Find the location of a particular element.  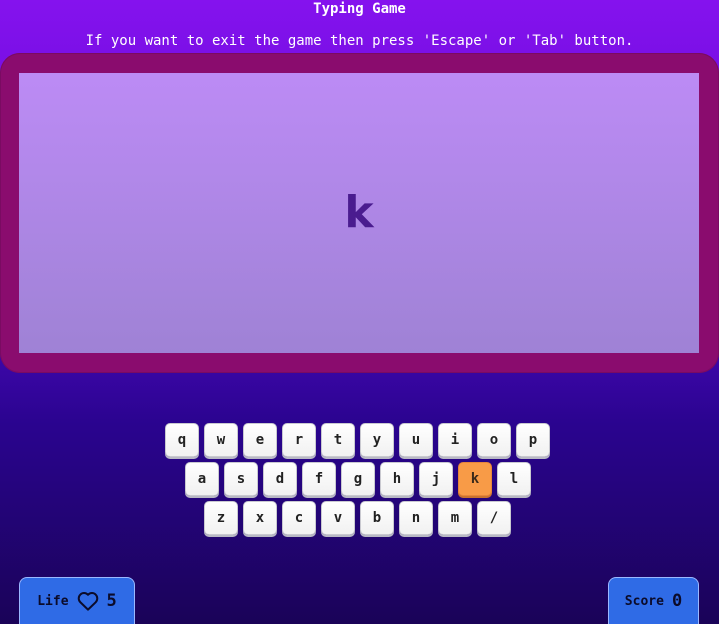

score-counter: Score 0 is located at coordinates (653, 600).